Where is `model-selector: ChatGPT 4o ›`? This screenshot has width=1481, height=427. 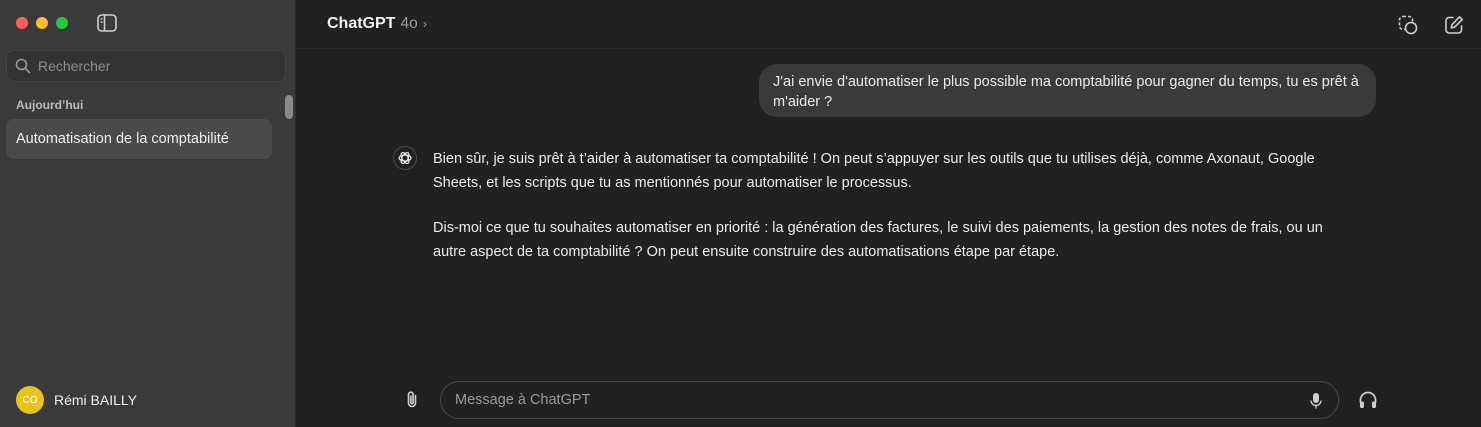 model-selector: ChatGPT 4o › is located at coordinates (377, 24).